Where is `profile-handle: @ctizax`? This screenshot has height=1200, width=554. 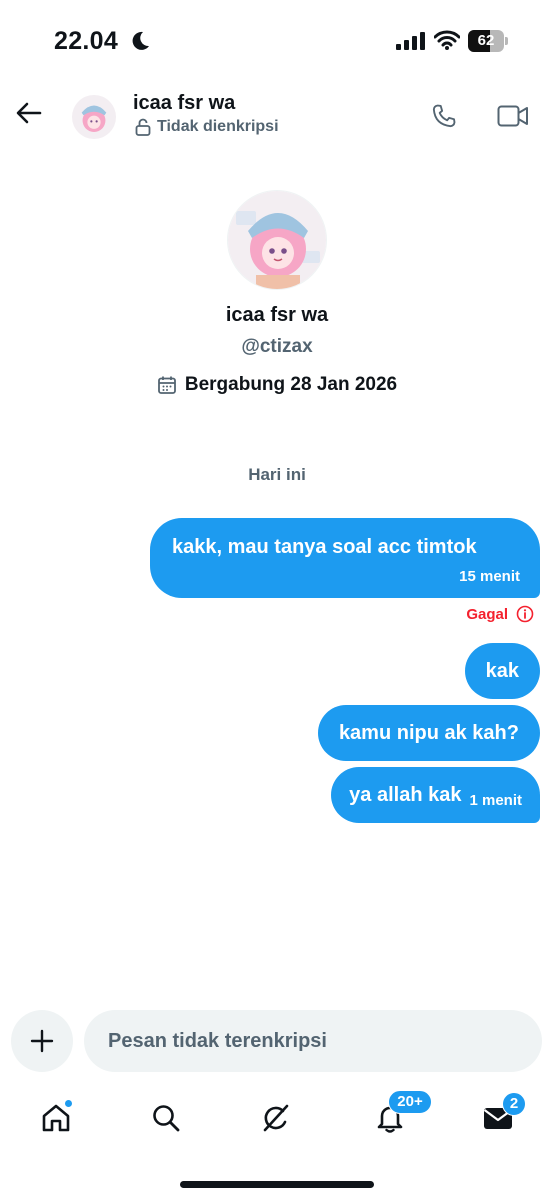
profile-handle: @ctizax is located at coordinates (277, 346).